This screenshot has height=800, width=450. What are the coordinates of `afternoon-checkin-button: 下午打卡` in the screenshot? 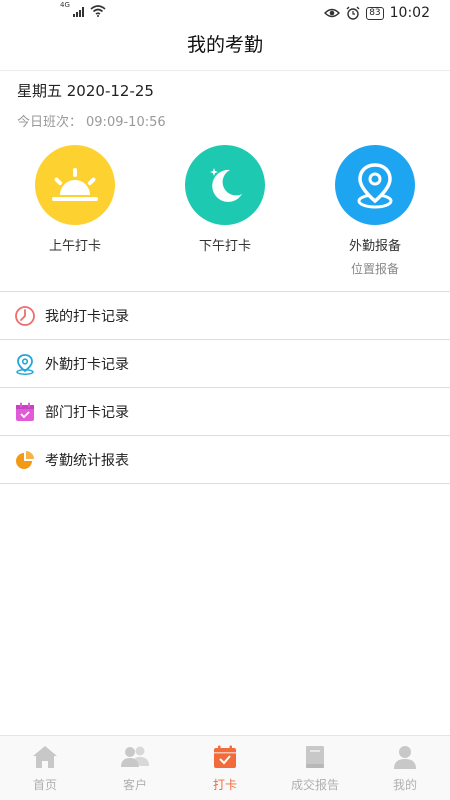 It's located at (225, 199).